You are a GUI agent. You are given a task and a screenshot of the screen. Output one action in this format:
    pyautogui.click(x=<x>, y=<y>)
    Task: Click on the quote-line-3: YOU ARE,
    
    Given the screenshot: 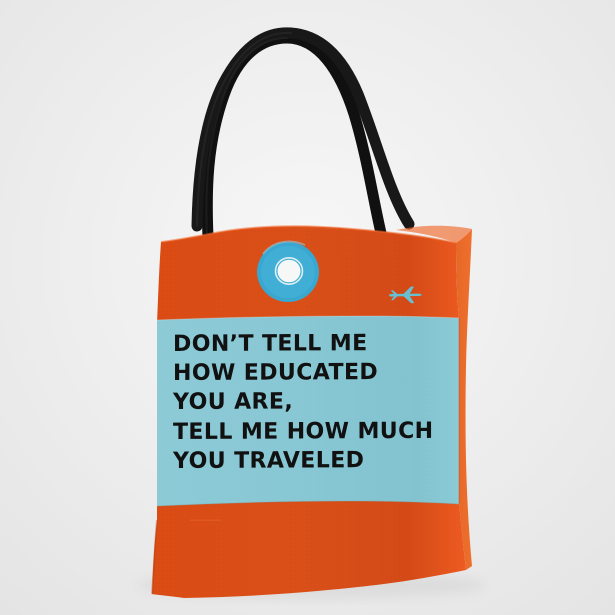 What is the action you would take?
    pyautogui.click(x=233, y=402)
    